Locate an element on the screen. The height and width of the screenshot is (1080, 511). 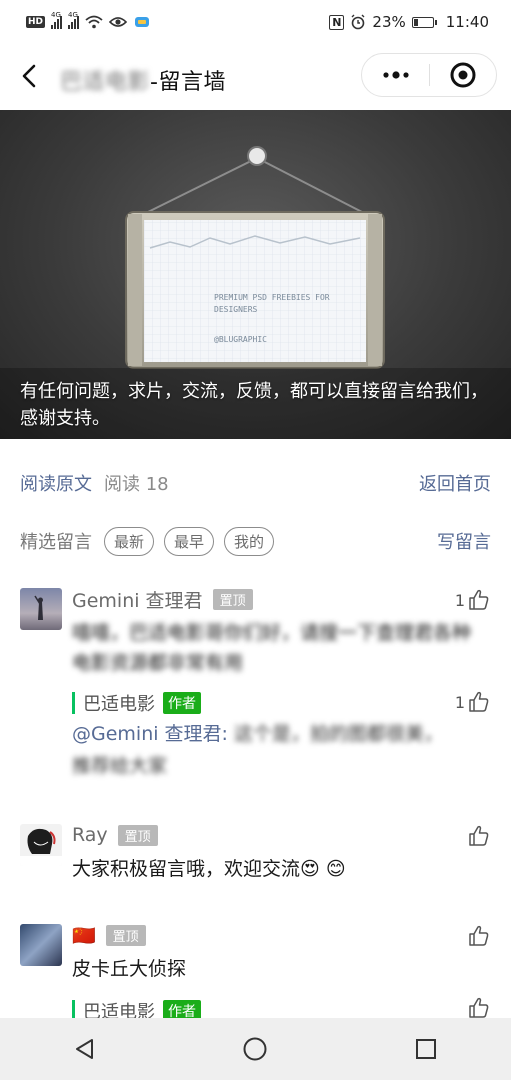
filter-latest: 最新 is located at coordinates (129, 541).